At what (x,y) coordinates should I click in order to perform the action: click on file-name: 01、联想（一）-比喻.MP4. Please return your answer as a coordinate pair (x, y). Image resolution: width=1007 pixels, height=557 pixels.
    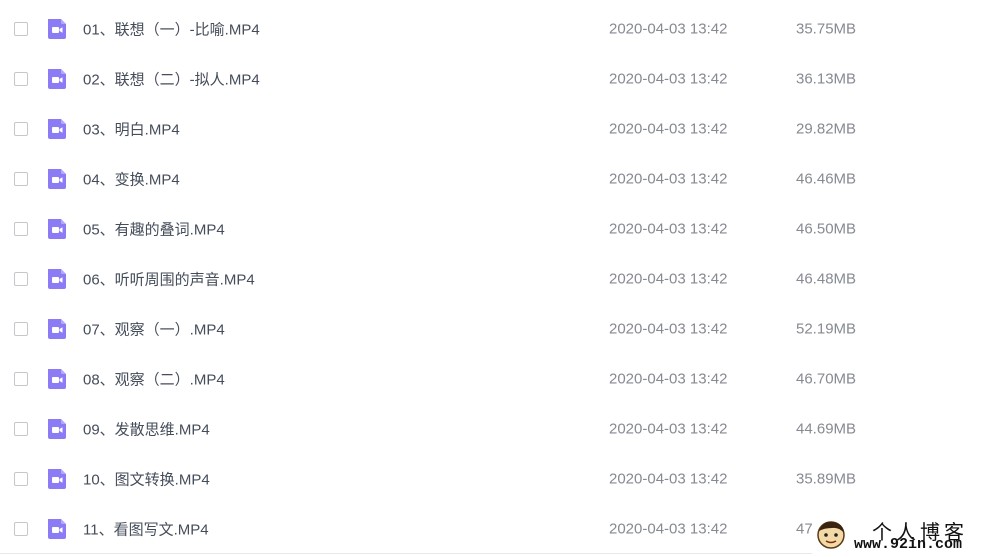
    Looking at the image, I should click on (171, 29).